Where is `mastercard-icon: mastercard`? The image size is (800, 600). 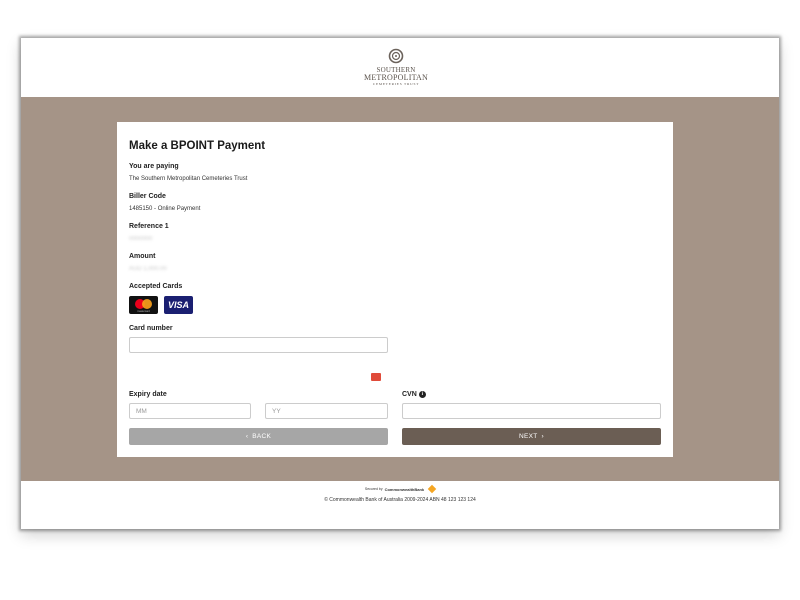 mastercard-icon: mastercard is located at coordinates (143, 305).